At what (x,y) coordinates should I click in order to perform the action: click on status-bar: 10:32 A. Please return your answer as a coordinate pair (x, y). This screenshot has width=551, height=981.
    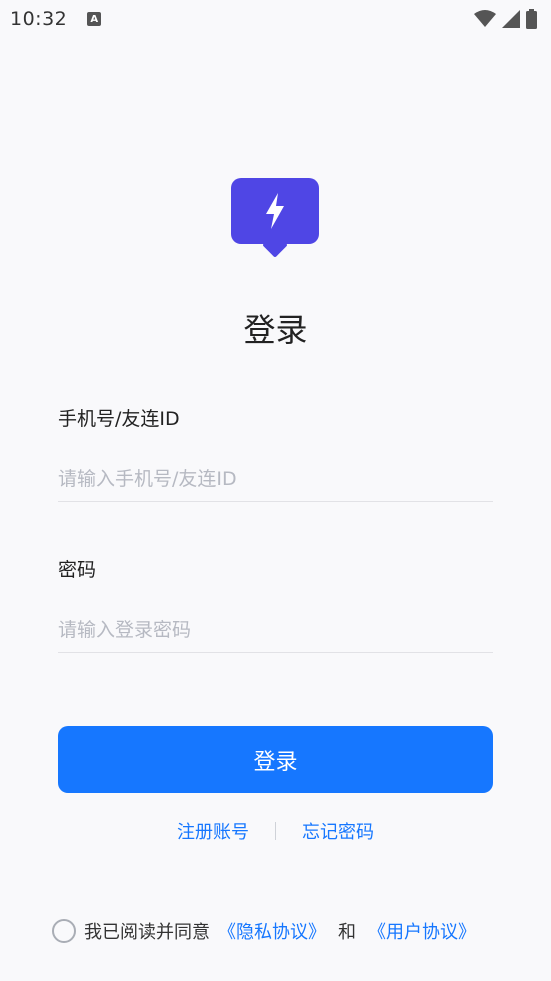
    Looking at the image, I should click on (275, 19).